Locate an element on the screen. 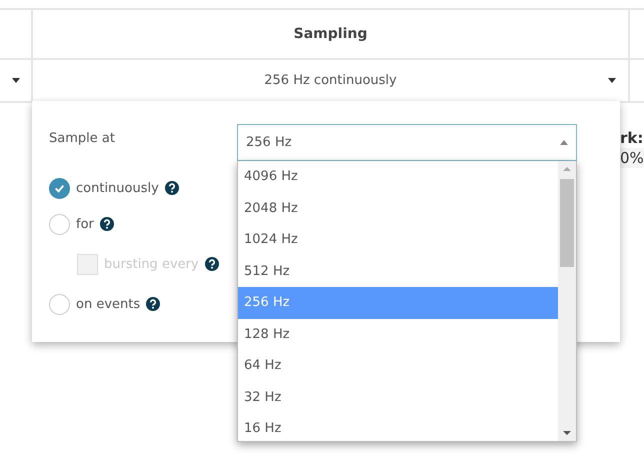 This screenshot has width=644, height=456. partial-text: 0% is located at coordinates (632, 158).